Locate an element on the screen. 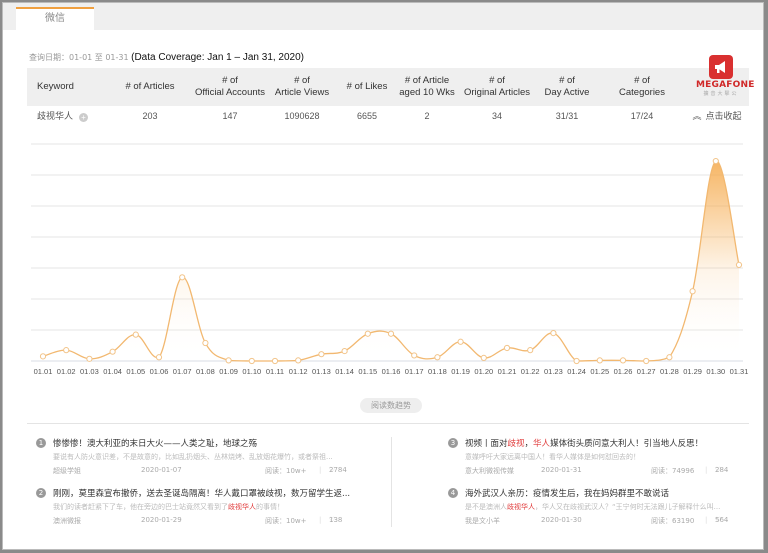  data-point-01.06 is located at coordinates (159, 357).